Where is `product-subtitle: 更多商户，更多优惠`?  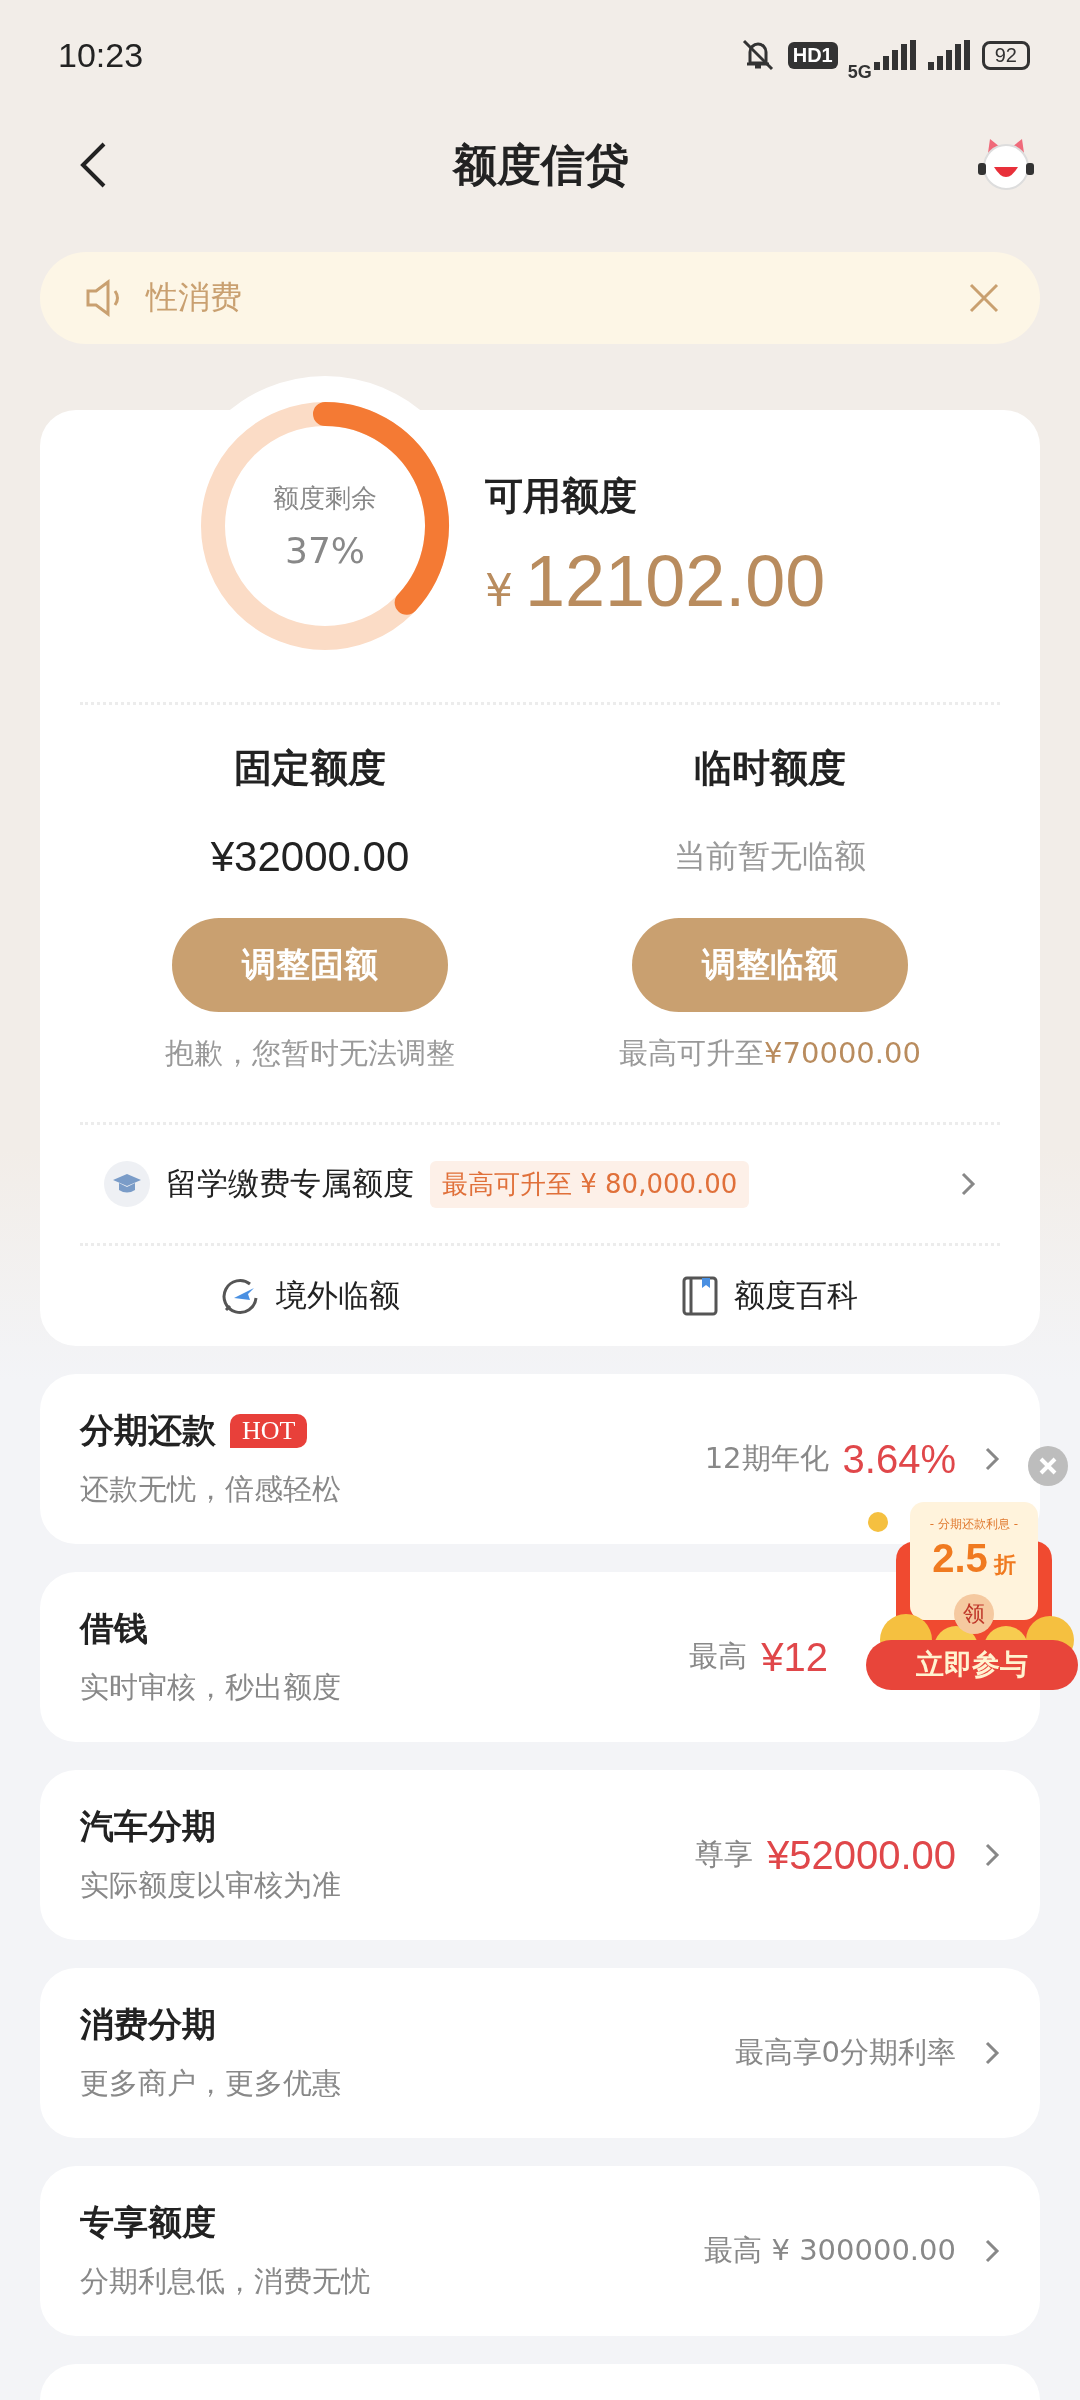 product-subtitle: 更多商户，更多优惠 is located at coordinates (210, 2083).